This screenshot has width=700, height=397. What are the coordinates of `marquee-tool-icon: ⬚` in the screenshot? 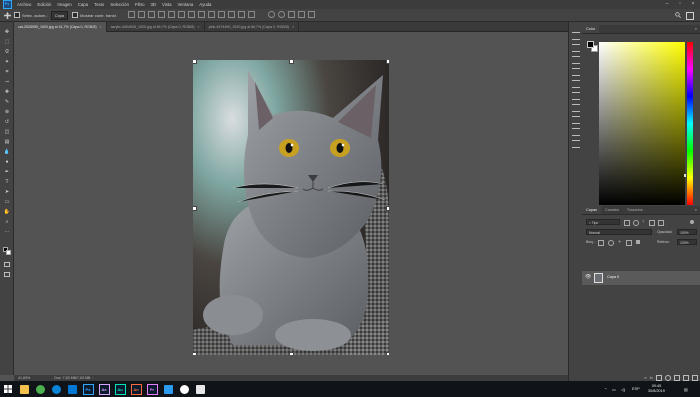 It's located at (7, 41).